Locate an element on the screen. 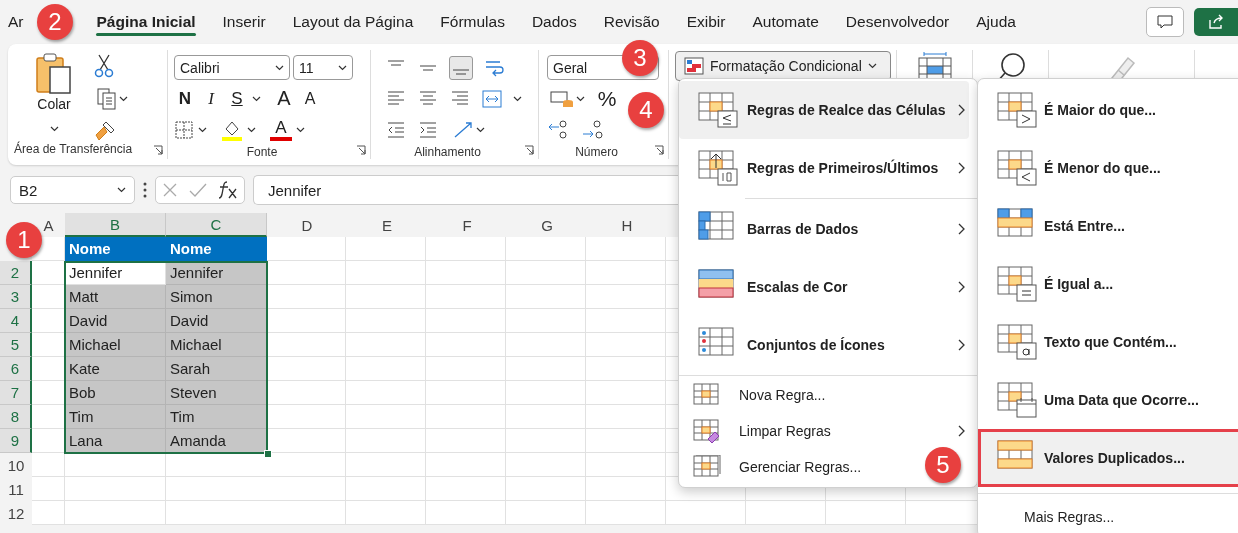 The width and height of the screenshot is (1238, 533). ribbon-tab: Layout da Página is located at coordinates (353, 22).